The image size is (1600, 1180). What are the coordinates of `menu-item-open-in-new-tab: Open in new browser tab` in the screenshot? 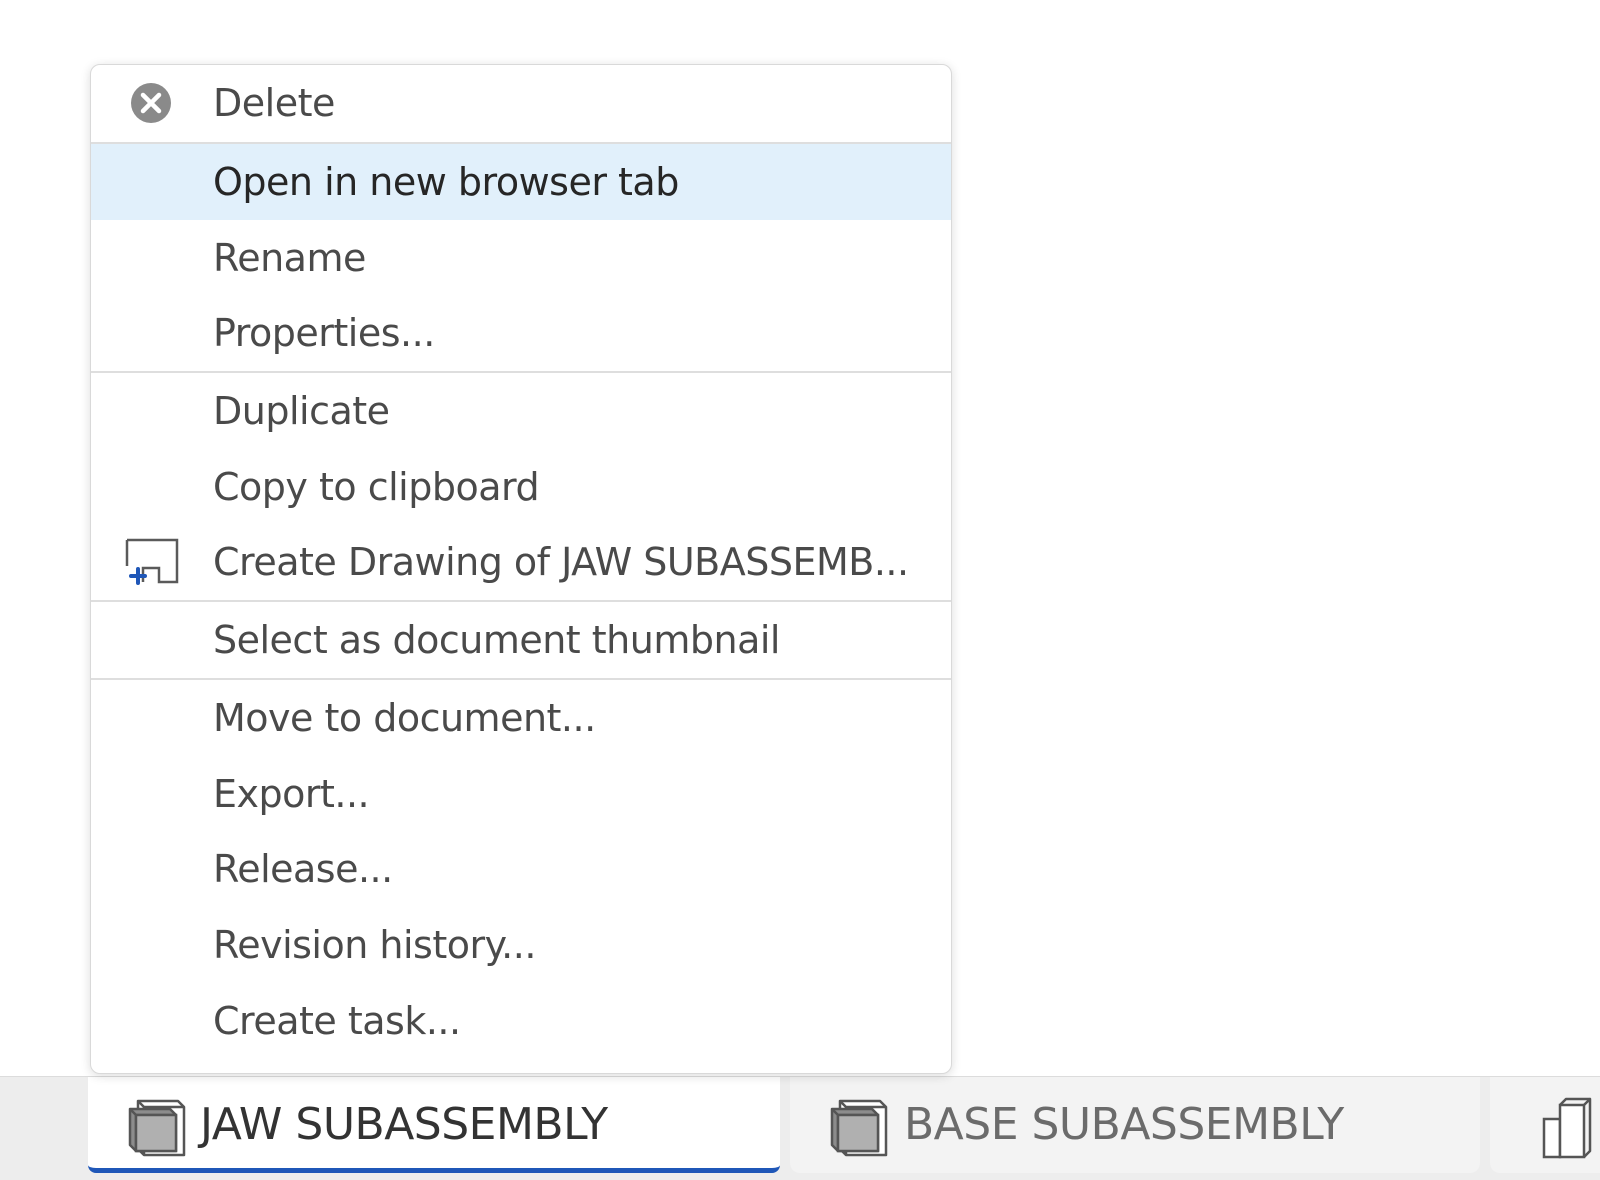 It's located at (521, 182).